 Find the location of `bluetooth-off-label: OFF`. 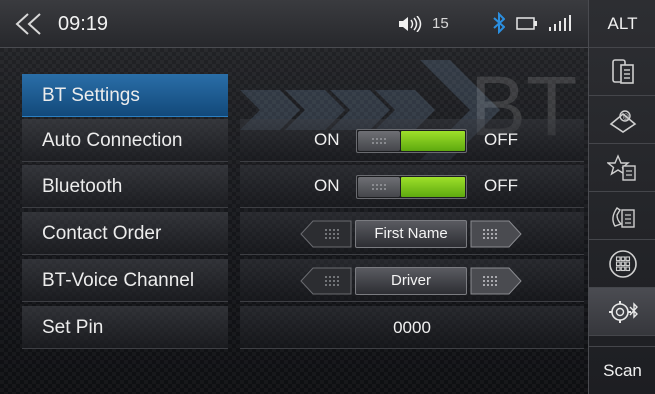

bluetooth-off-label: OFF is located at coordinates (501, 186).